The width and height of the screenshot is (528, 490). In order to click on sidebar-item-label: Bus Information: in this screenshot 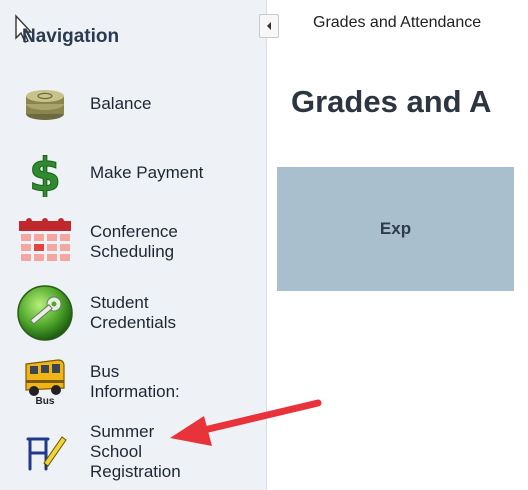, I will do `click(135, 381)`.